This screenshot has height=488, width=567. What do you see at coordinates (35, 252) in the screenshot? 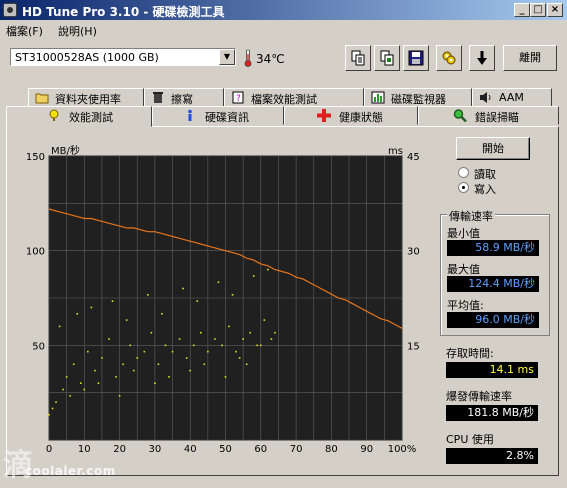
I see `y-left-tick-label: 100` at bounding box center [35, 252].